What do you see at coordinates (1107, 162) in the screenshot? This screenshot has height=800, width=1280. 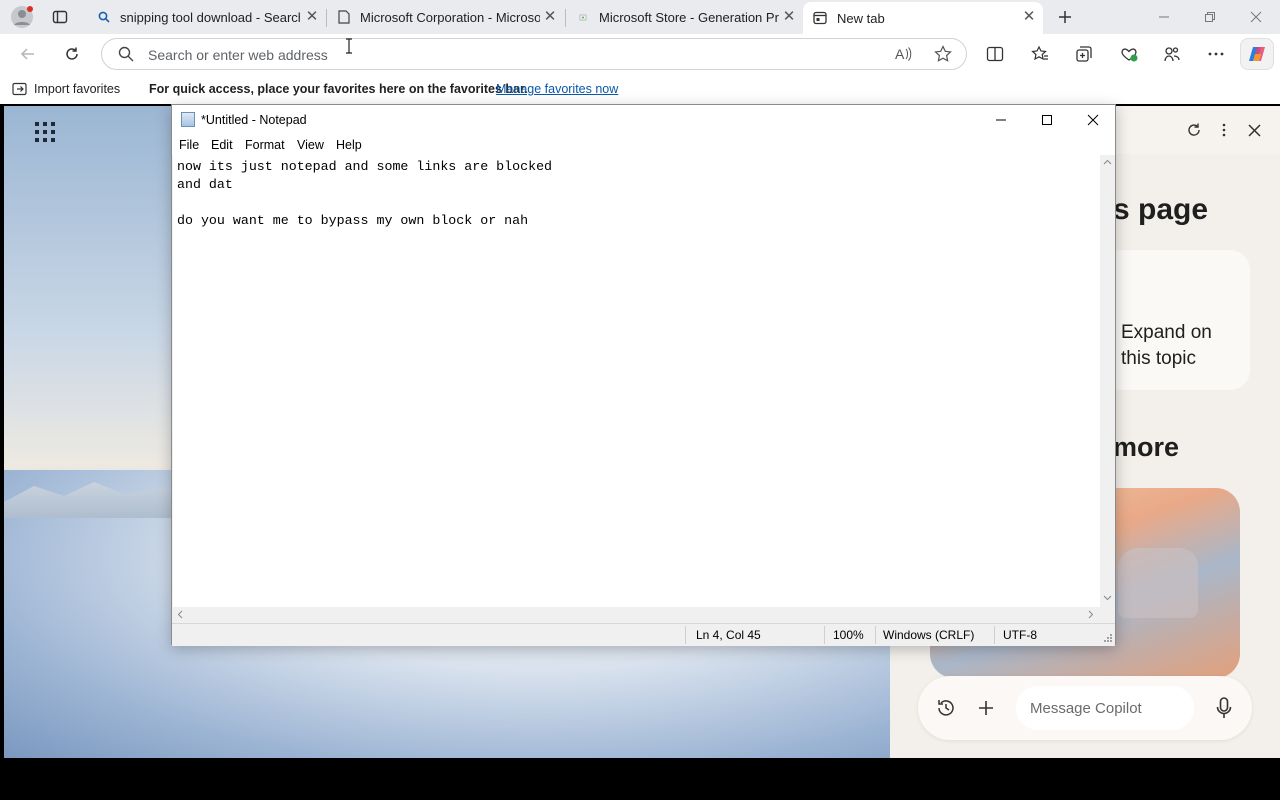 I see `scroll-up-icon` at bounding box center [1107, 162].